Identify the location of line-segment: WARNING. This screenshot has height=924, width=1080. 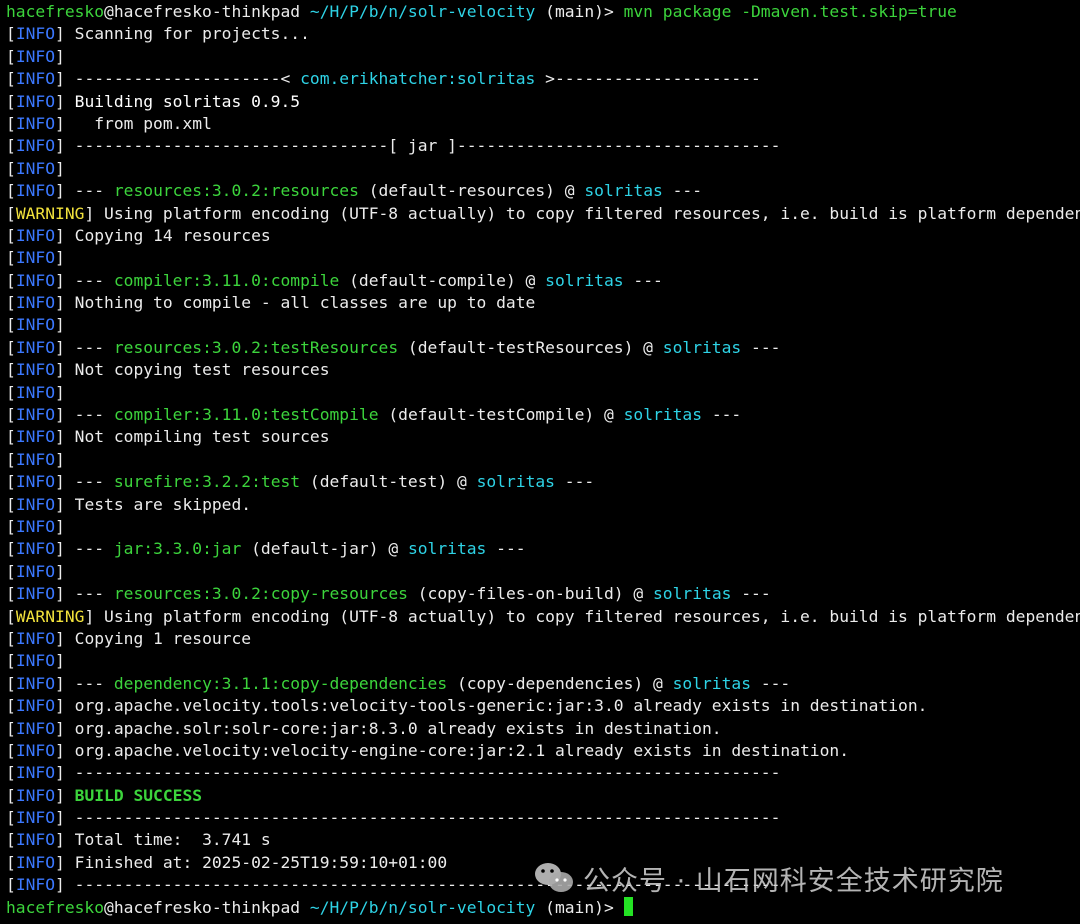
(50, 616).